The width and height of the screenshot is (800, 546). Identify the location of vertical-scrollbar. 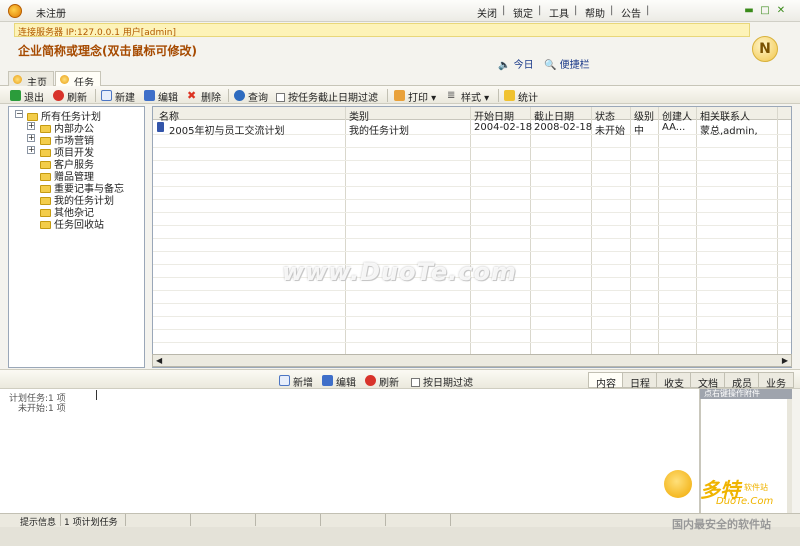
(789, 456).